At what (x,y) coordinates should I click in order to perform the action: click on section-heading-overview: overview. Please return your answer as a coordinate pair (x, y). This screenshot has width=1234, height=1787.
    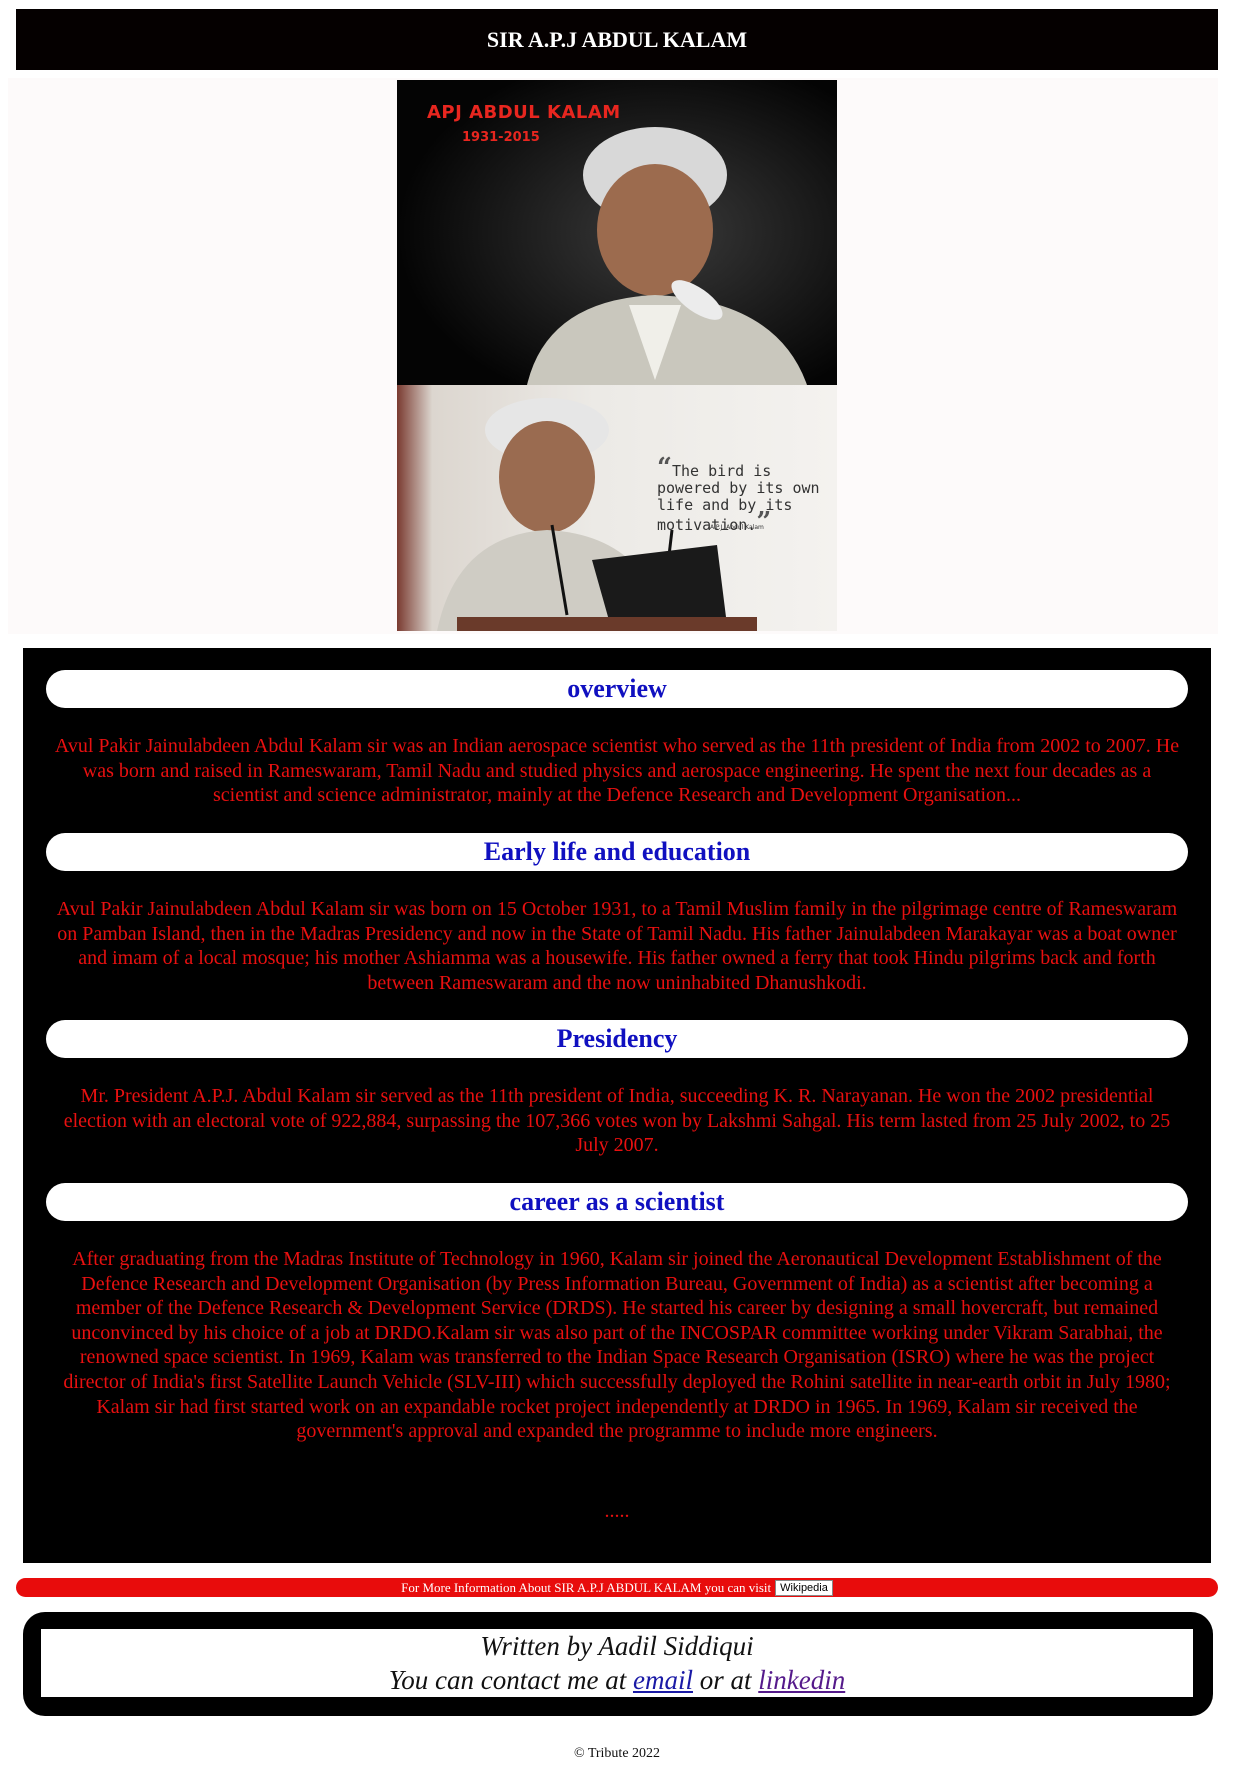
    Looking at the image, I should click on (617, 689).